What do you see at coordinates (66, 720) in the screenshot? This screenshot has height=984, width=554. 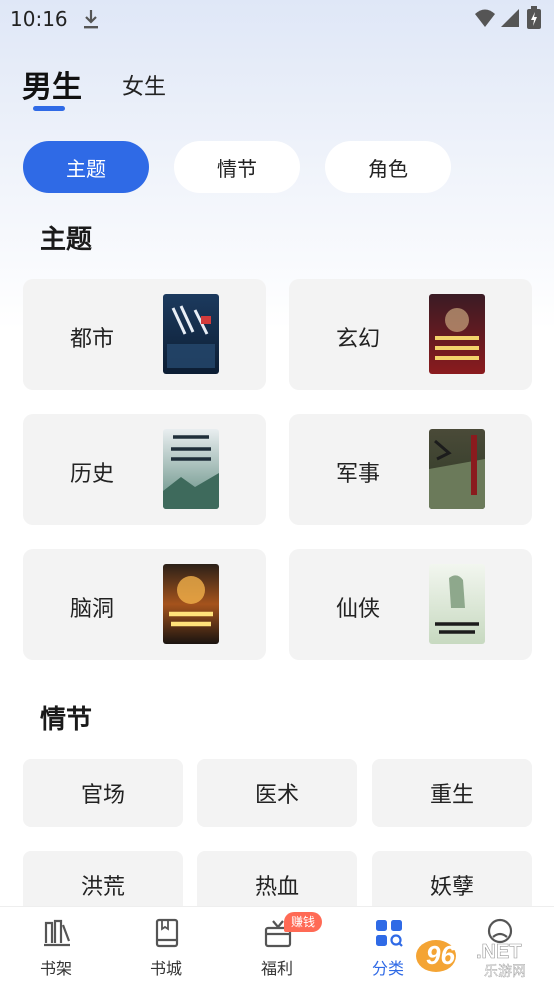 I see `plot-section-title: 情节` at bounding box center [66, 720].